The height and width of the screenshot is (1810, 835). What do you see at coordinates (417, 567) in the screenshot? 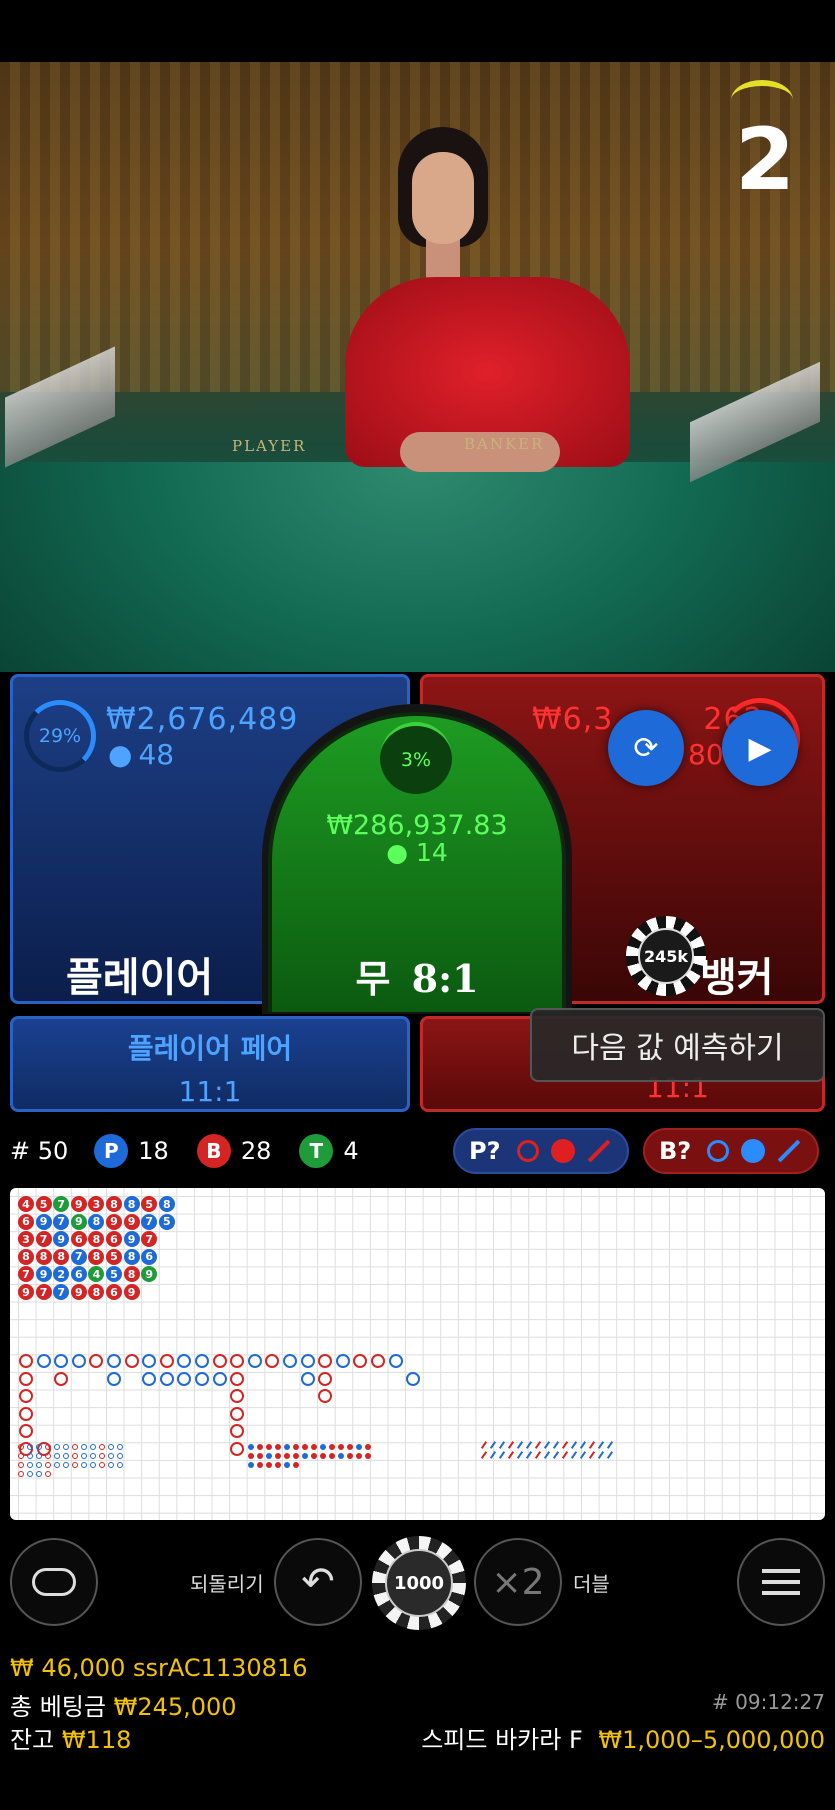
I see `table-felt` at bounding box center [417, 567].